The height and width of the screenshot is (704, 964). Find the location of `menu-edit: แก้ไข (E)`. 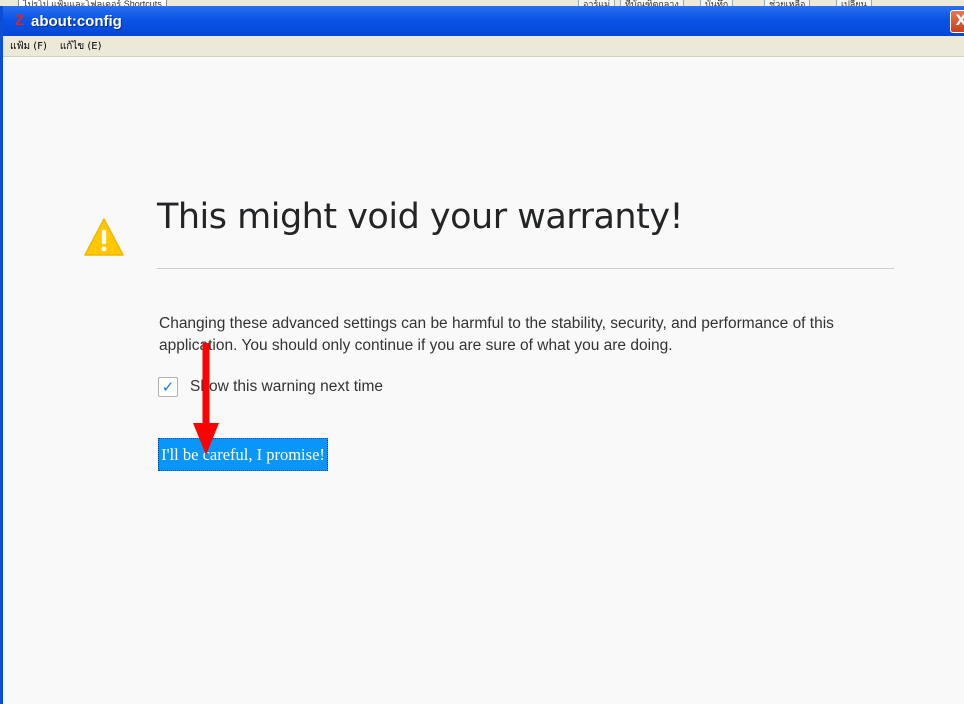

menu-edit: แก้ไข (E) is located at coordinates (81, 46).